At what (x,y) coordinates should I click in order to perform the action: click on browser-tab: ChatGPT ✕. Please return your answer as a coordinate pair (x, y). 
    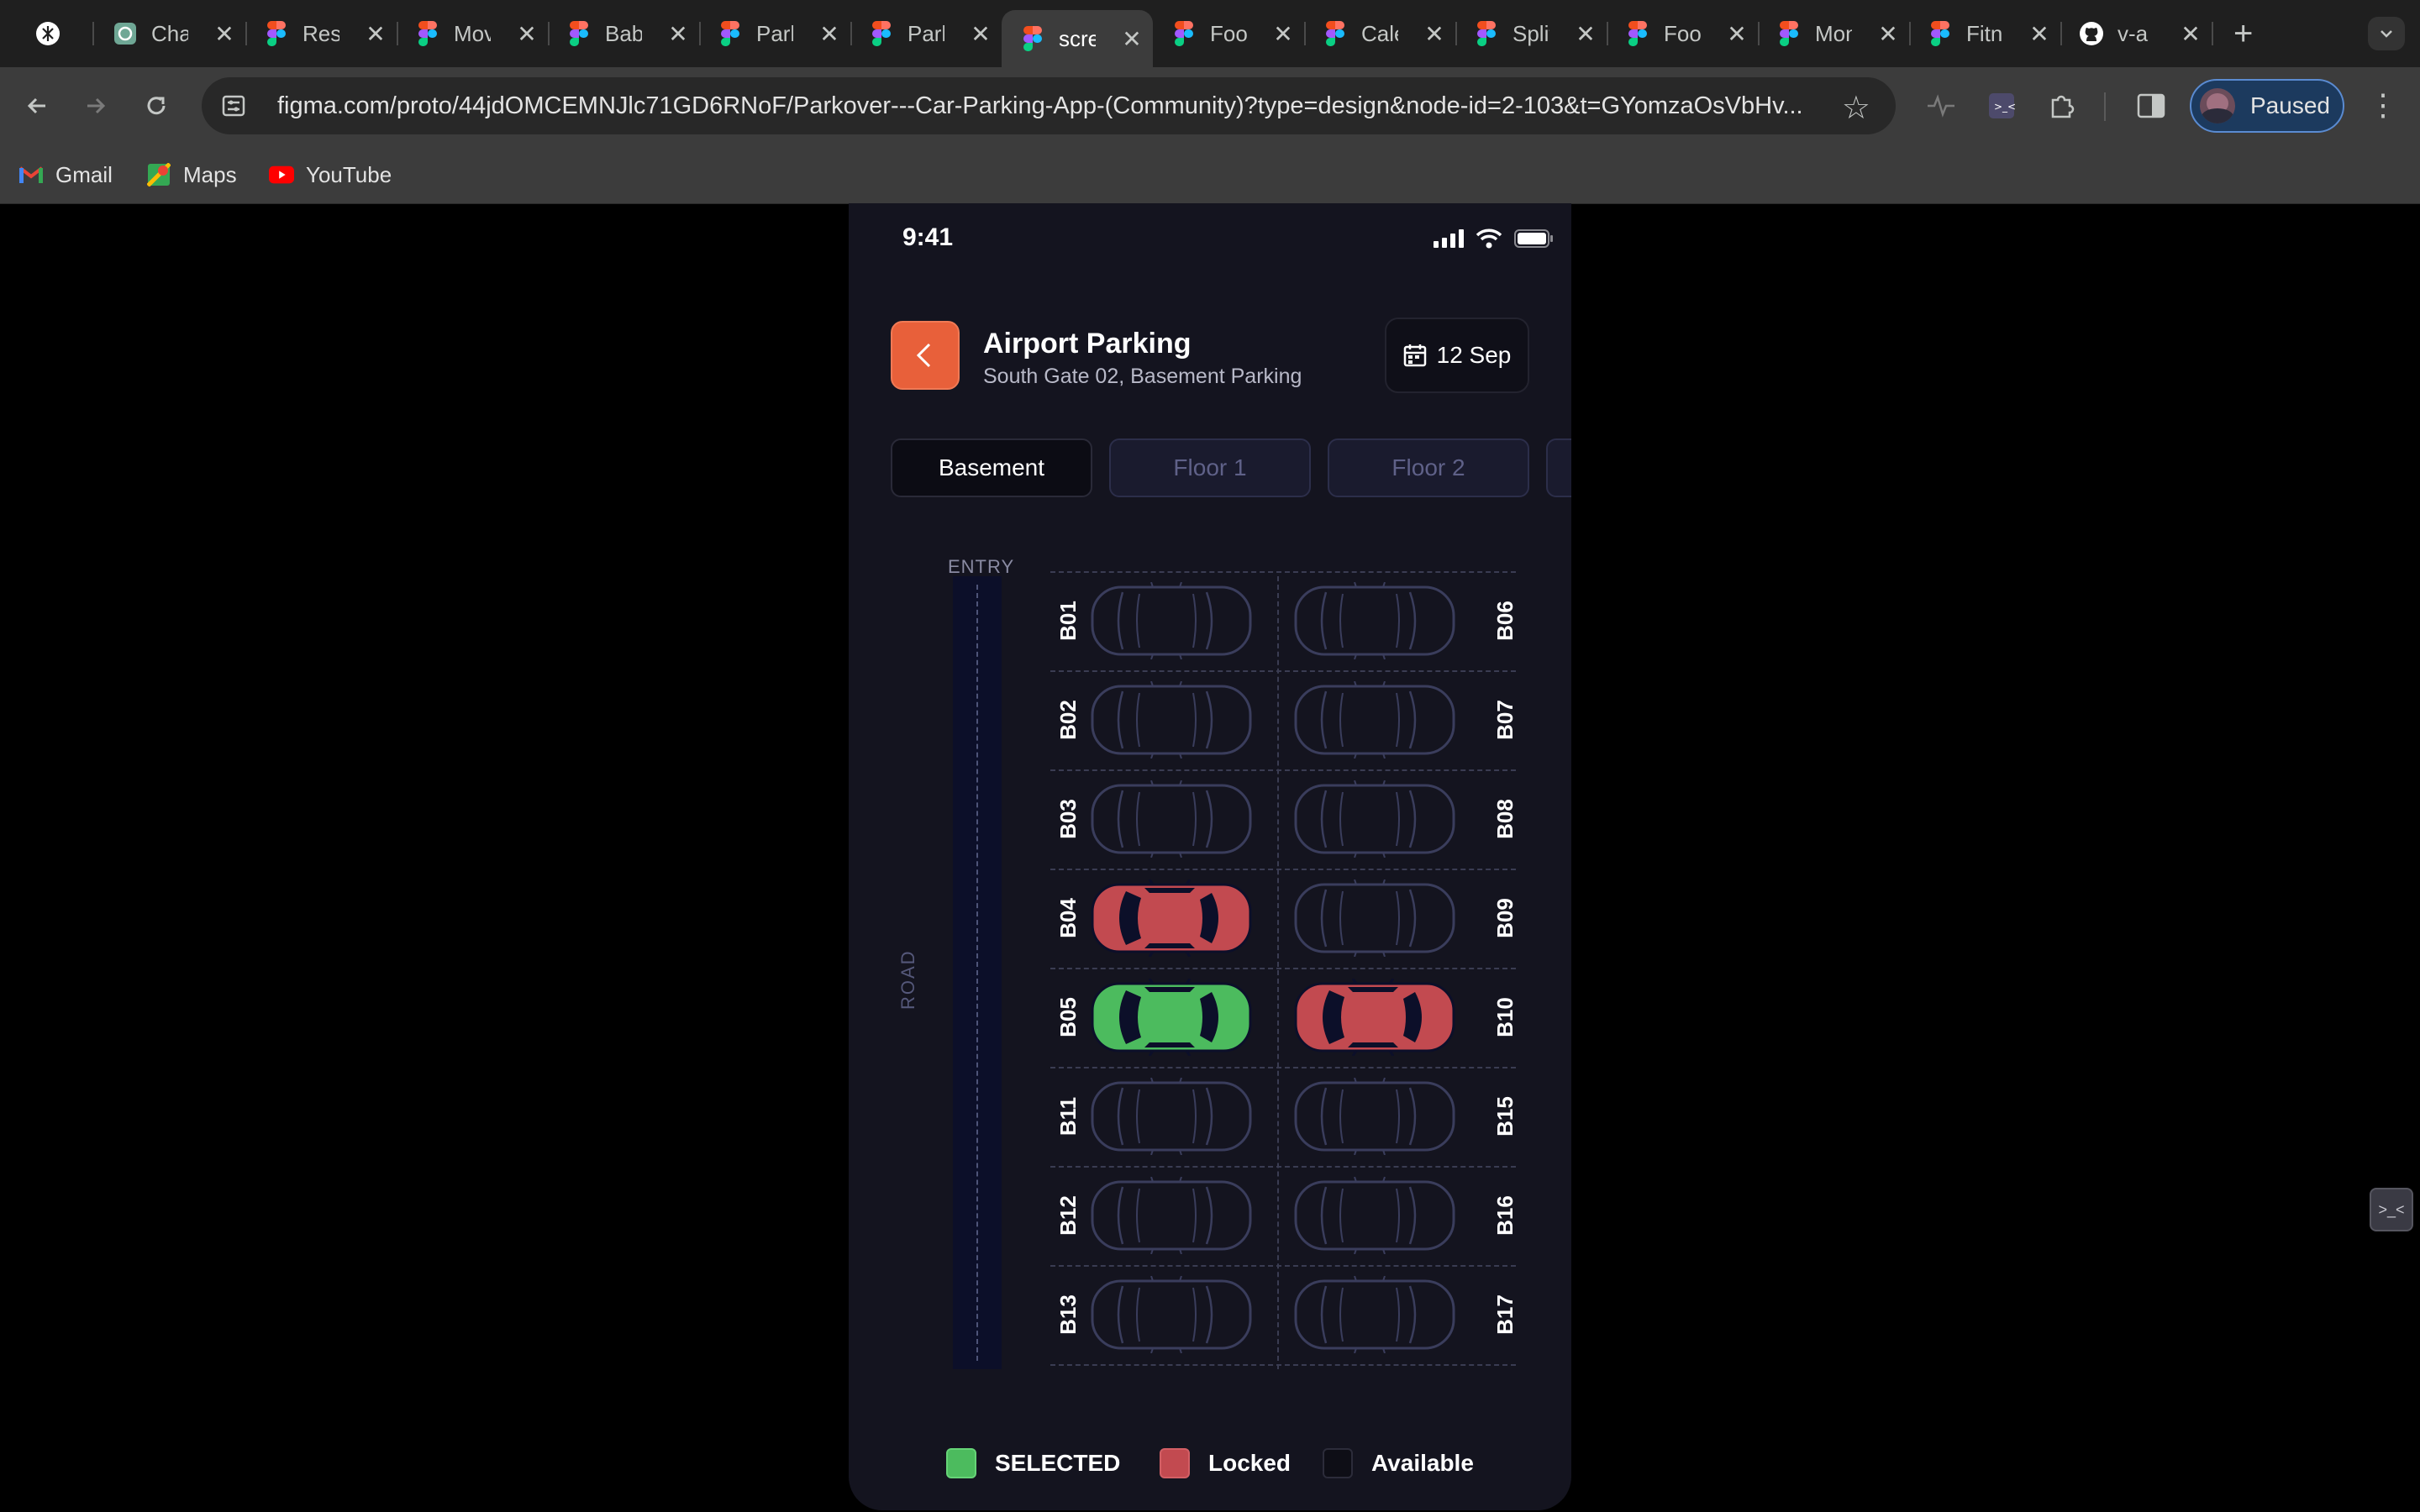
    Looking at the image, I should click on (170, 33).